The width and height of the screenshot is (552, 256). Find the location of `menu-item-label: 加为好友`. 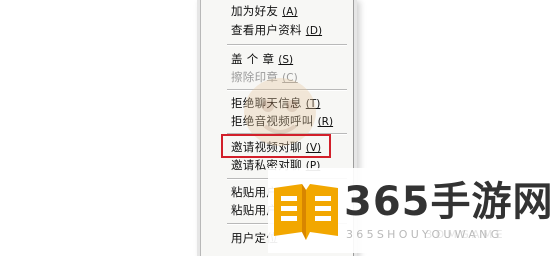

menu-item-label: 加为好友 is located at coordinates (255, 11).